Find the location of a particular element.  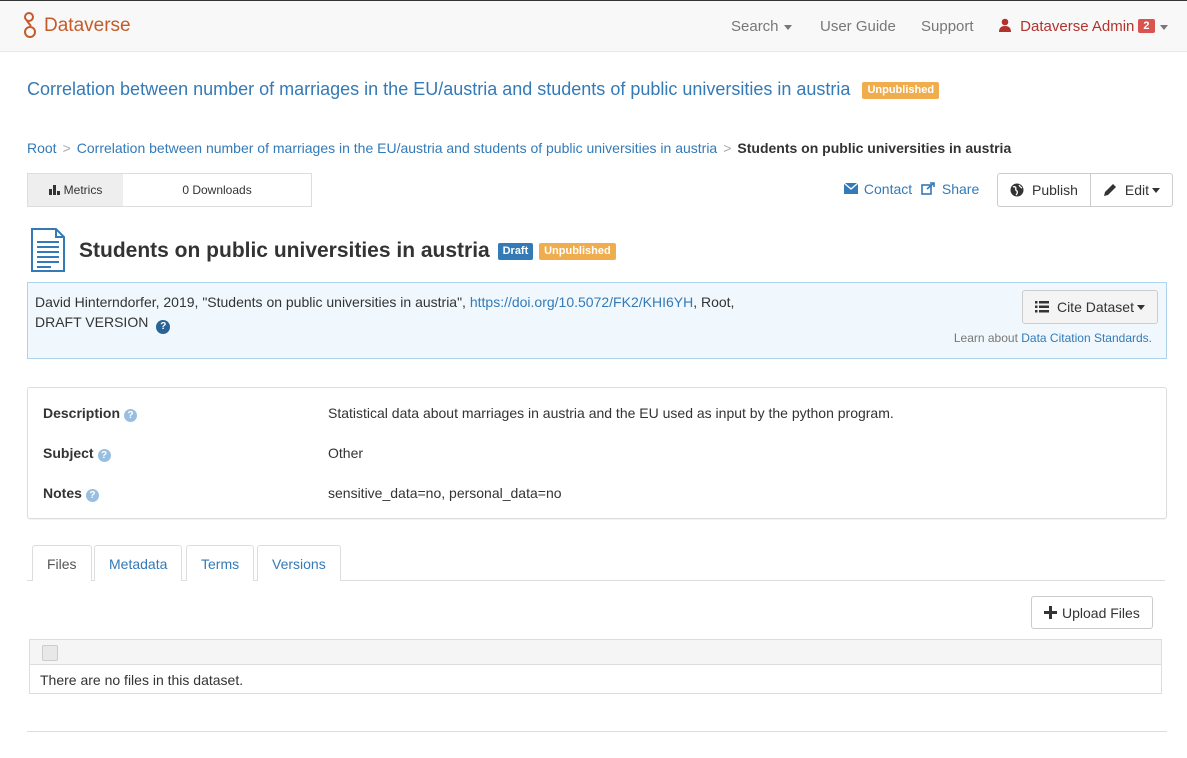

contact-label: Contact is located at coordinates (888, 189).